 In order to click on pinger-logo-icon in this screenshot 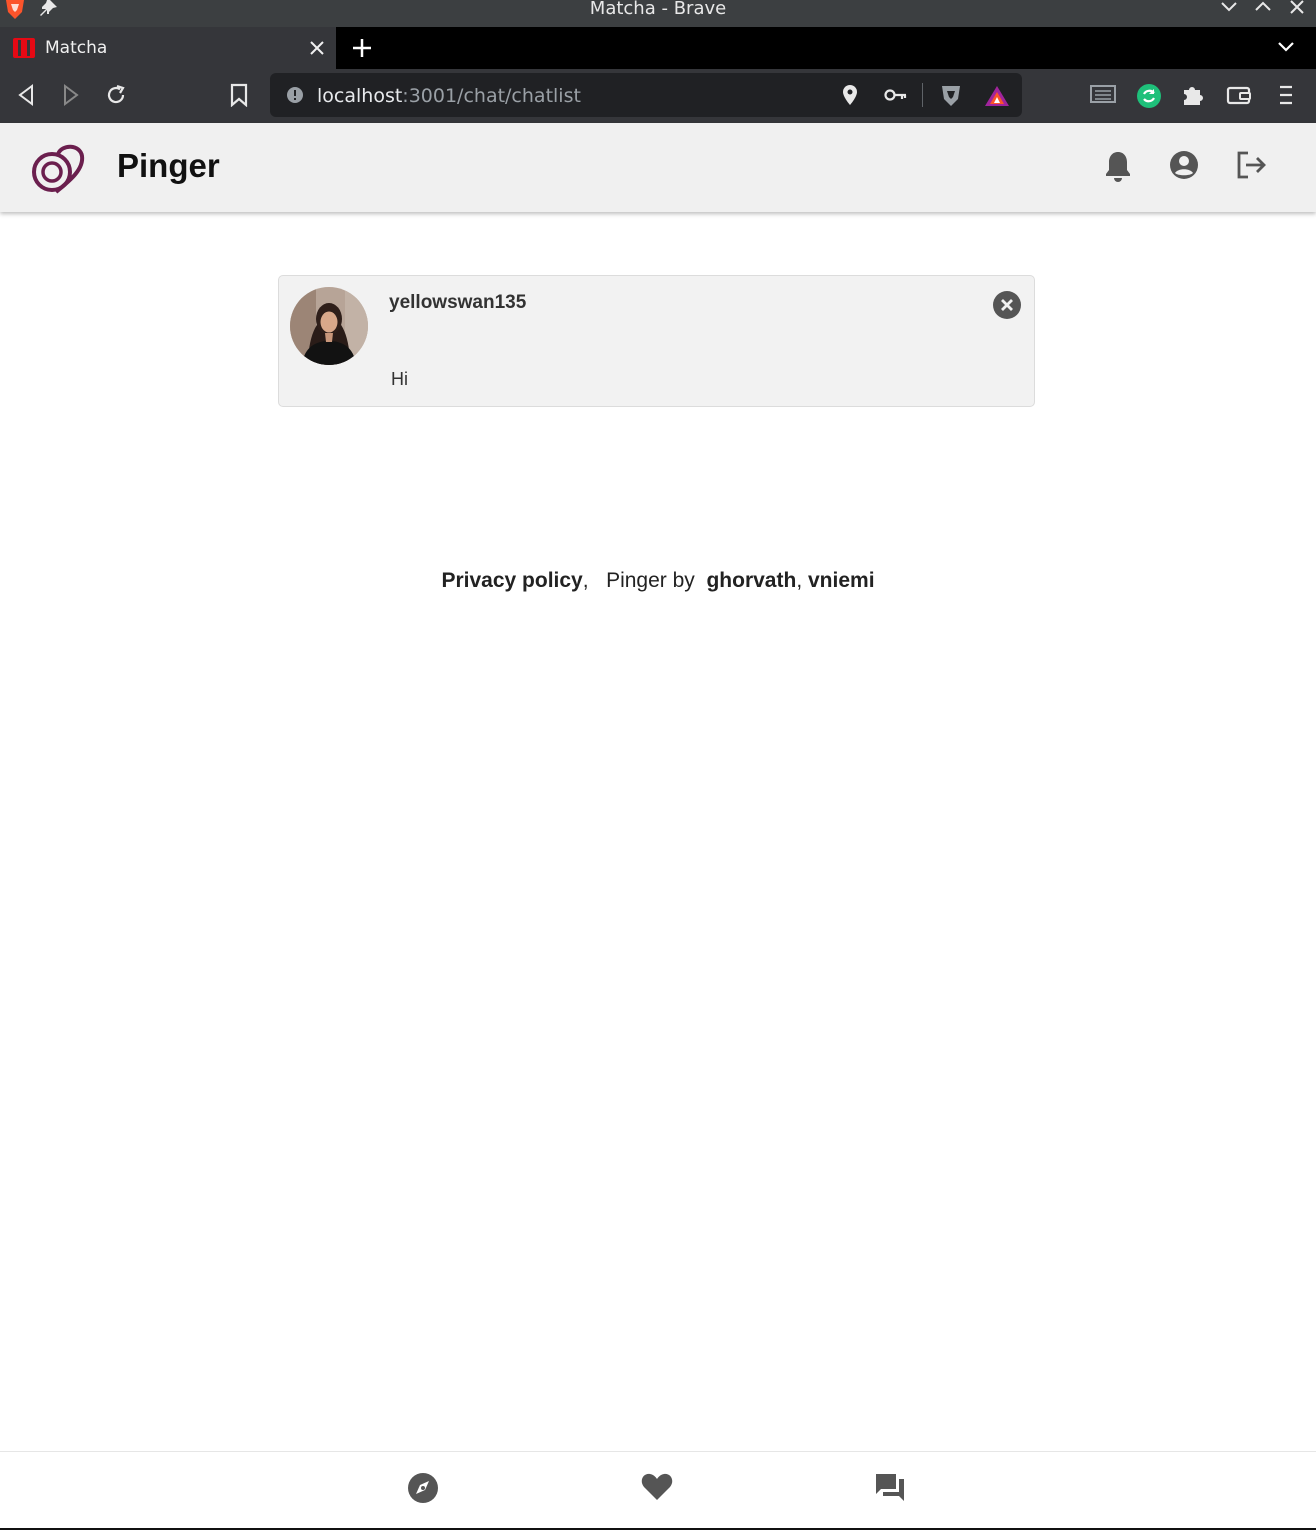, I will do `click(57, 170)`.